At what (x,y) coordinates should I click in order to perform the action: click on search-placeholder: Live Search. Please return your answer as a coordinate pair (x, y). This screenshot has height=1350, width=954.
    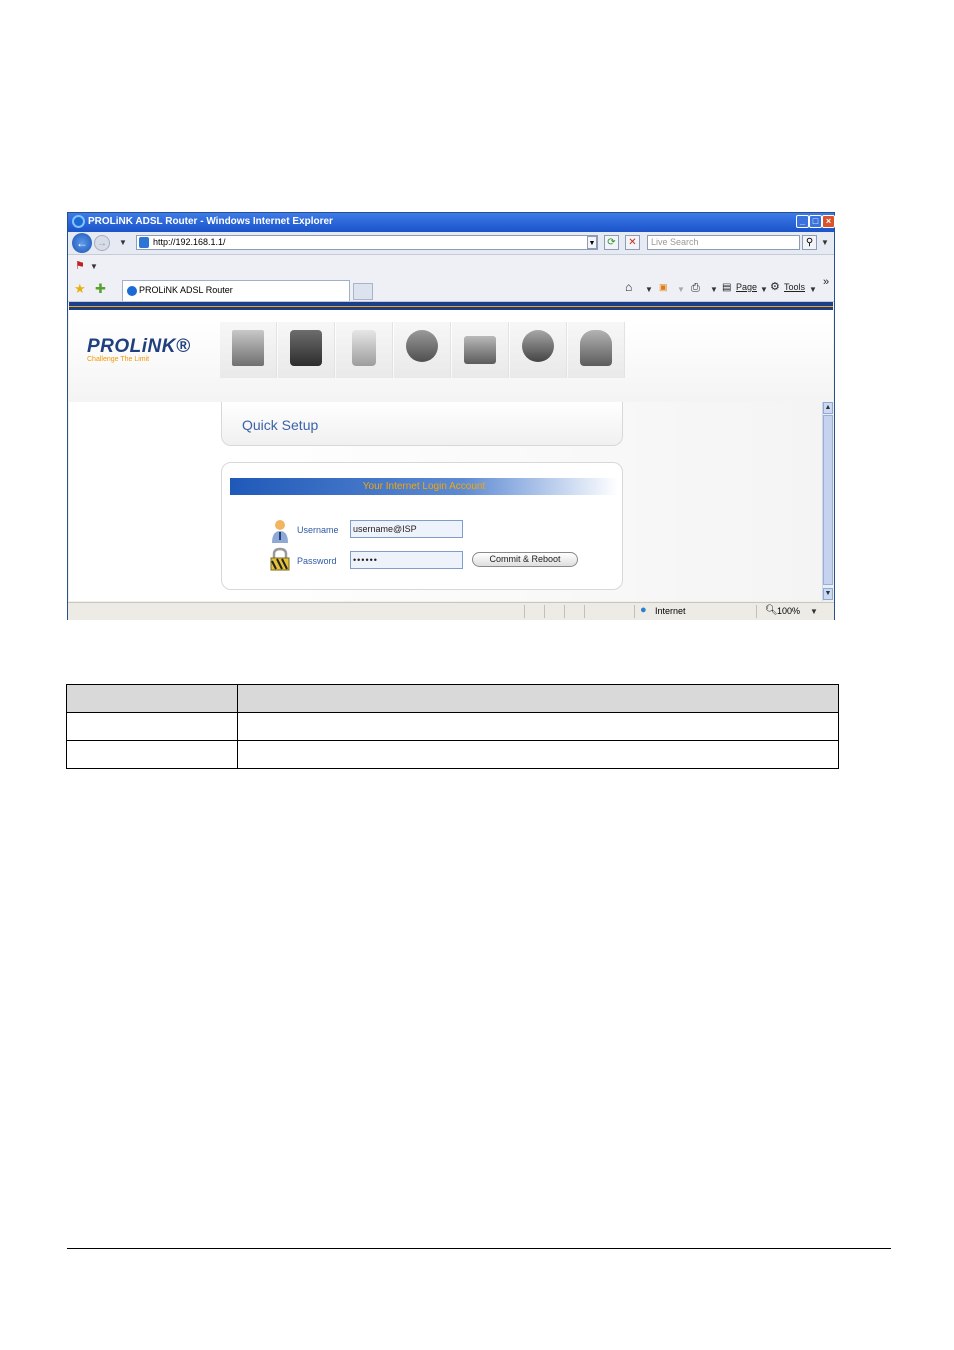
    Looking at the image, I should click on (675, 242).